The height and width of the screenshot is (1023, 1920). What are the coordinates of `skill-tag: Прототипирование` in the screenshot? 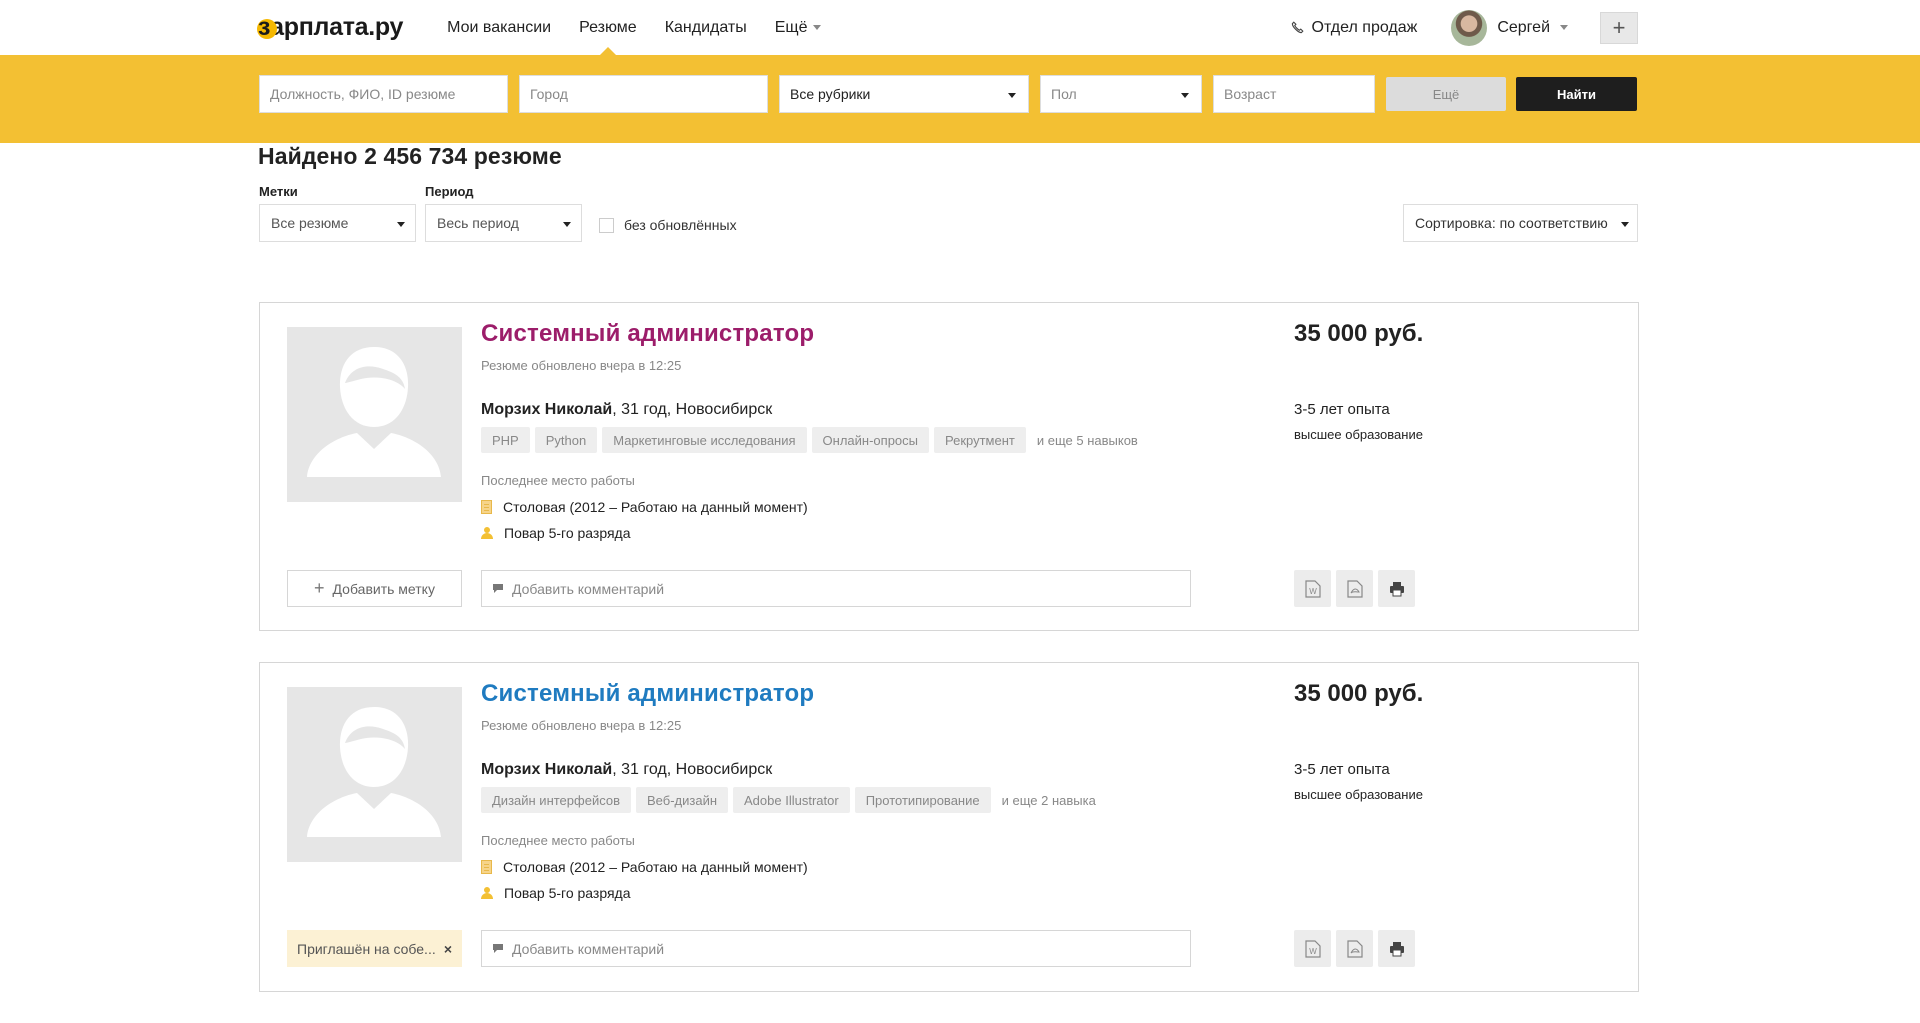 It's located at (922, 800).